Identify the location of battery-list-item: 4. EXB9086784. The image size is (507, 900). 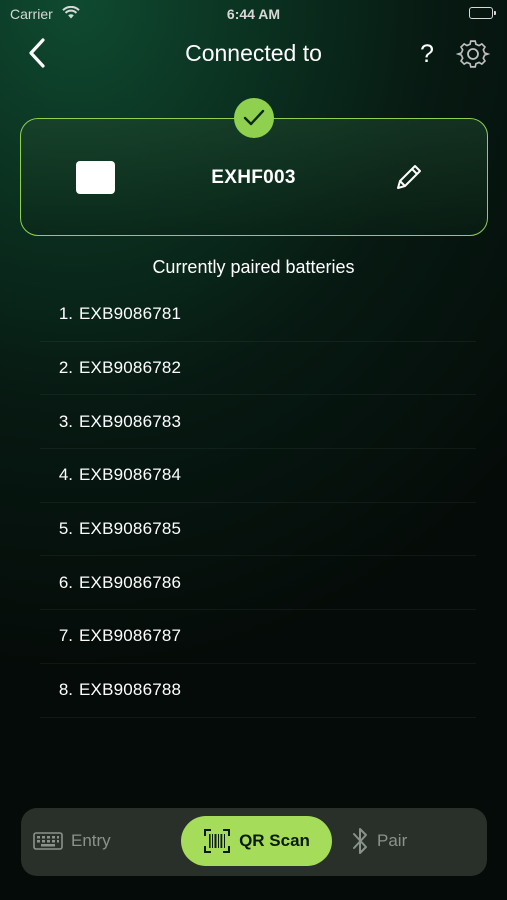
(258, 476).